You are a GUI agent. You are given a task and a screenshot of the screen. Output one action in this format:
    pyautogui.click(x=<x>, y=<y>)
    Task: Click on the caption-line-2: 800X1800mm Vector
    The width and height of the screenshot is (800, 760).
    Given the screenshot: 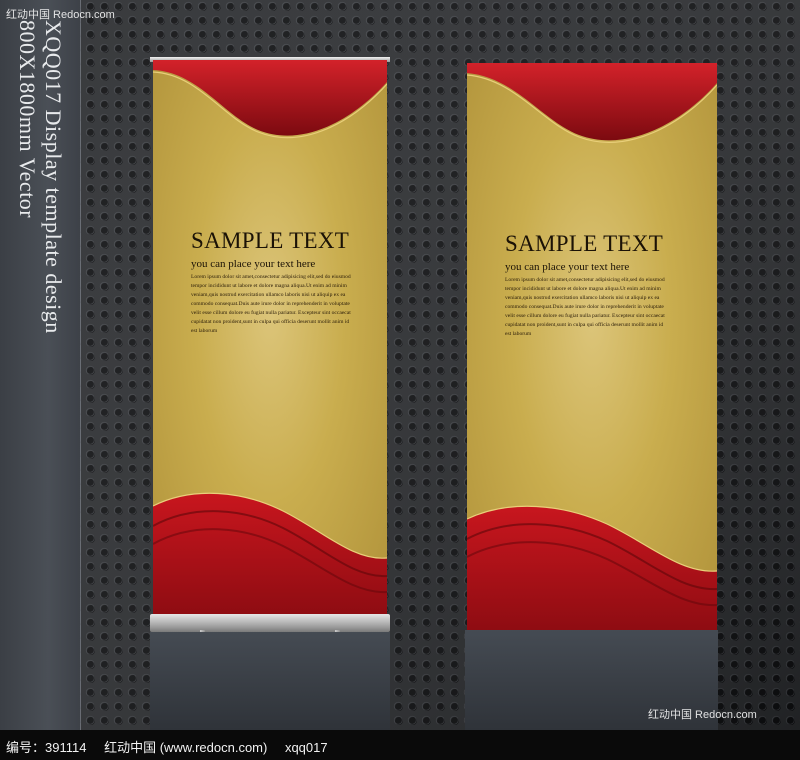 What is the action you would take?
    pyautogui.click(x=27, y=119)
    